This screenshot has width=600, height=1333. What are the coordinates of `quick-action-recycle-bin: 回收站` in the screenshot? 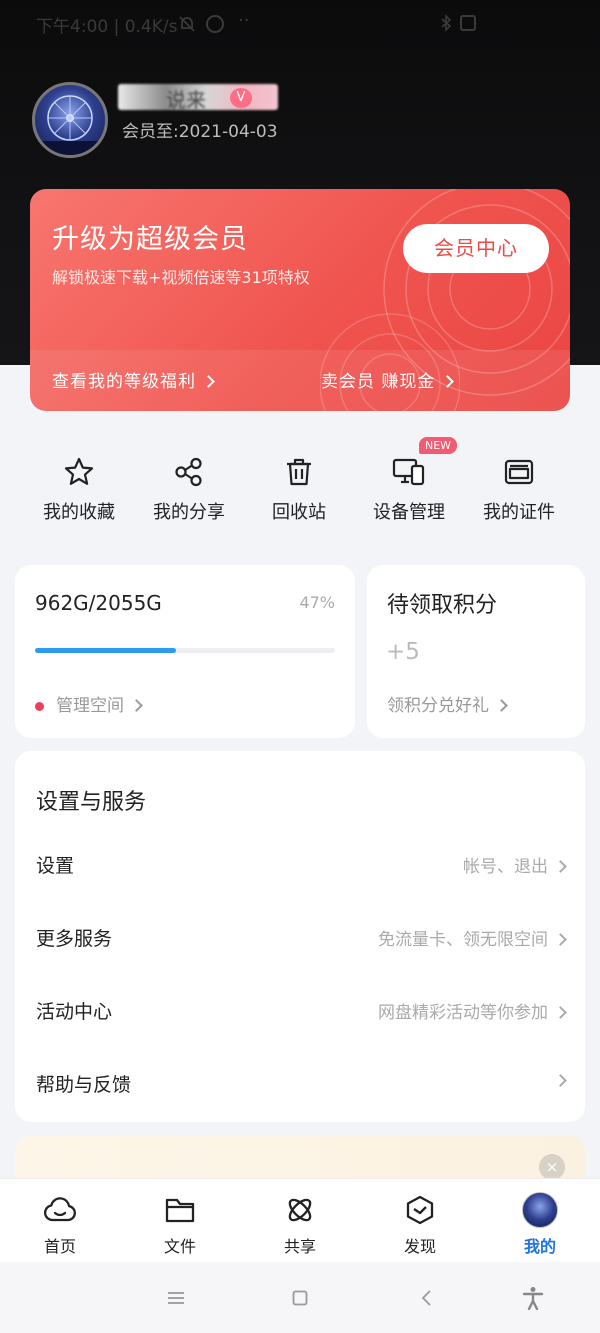 It's located at (299, 488).